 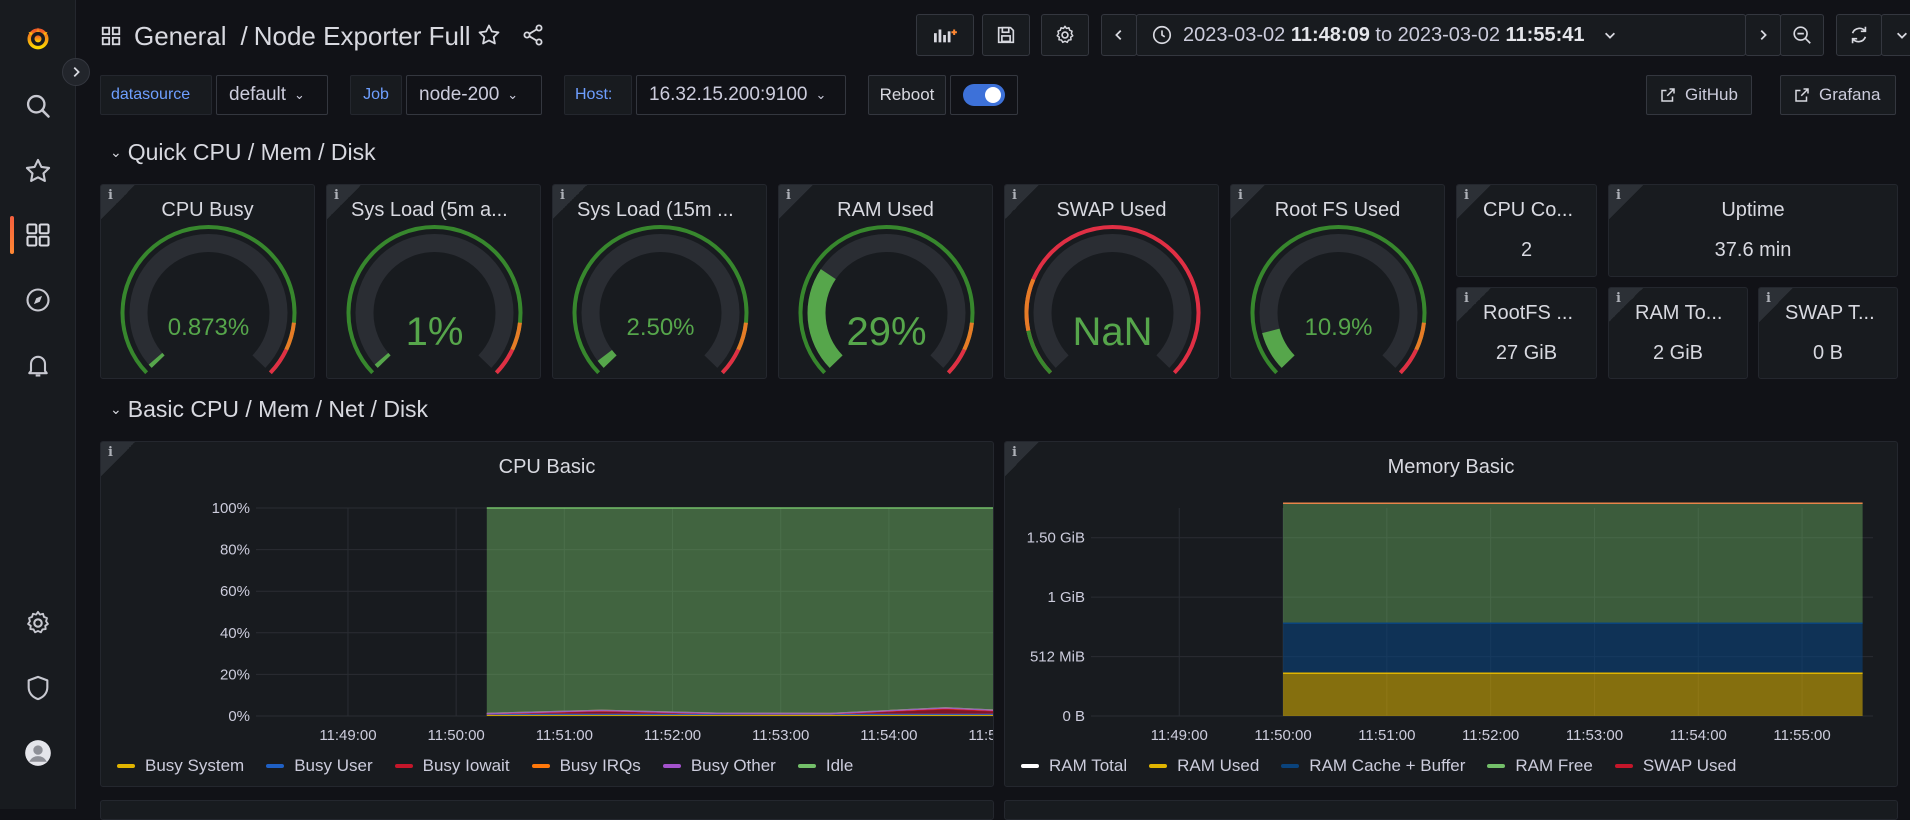 I want to click on dashboards-icon, so click(x=38, y=235).